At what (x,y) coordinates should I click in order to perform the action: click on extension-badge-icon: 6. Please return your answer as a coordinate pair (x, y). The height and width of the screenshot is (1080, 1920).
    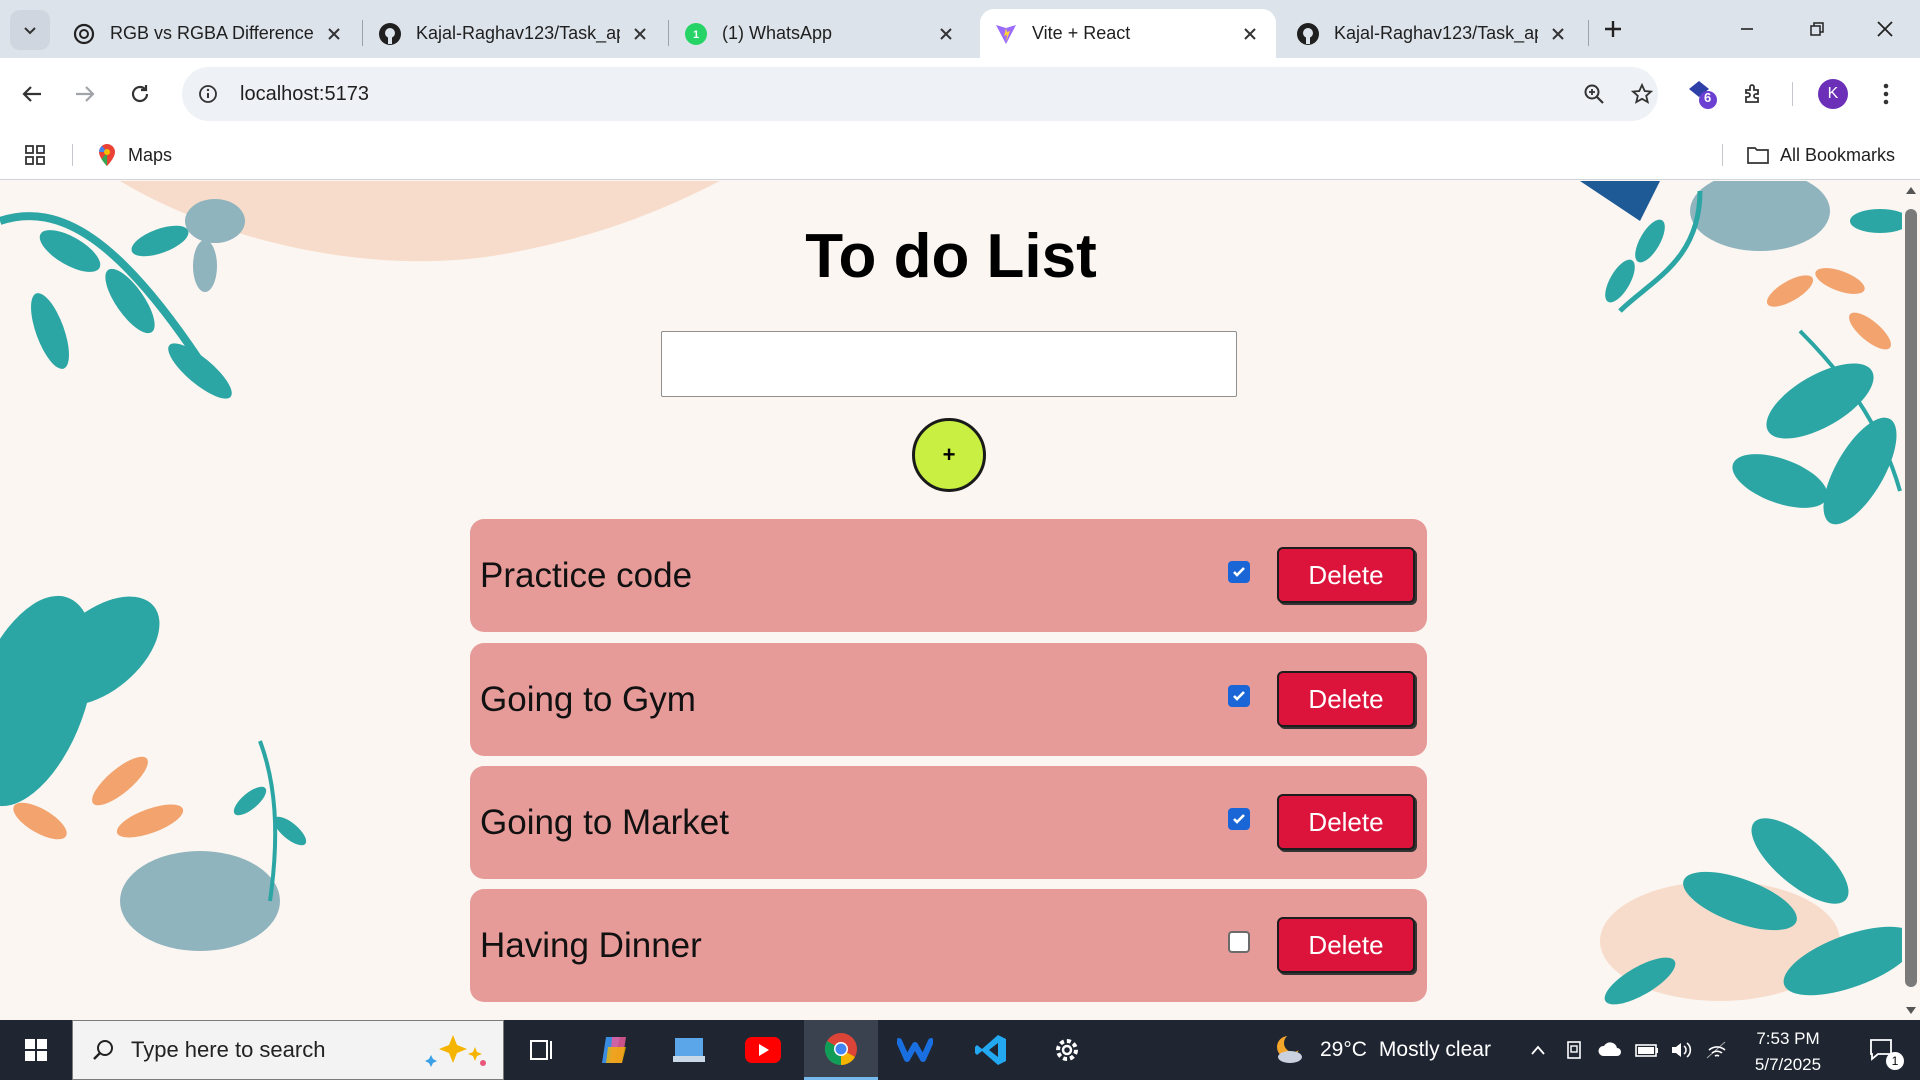
    Looking at the image, I should click on (1702, 94).